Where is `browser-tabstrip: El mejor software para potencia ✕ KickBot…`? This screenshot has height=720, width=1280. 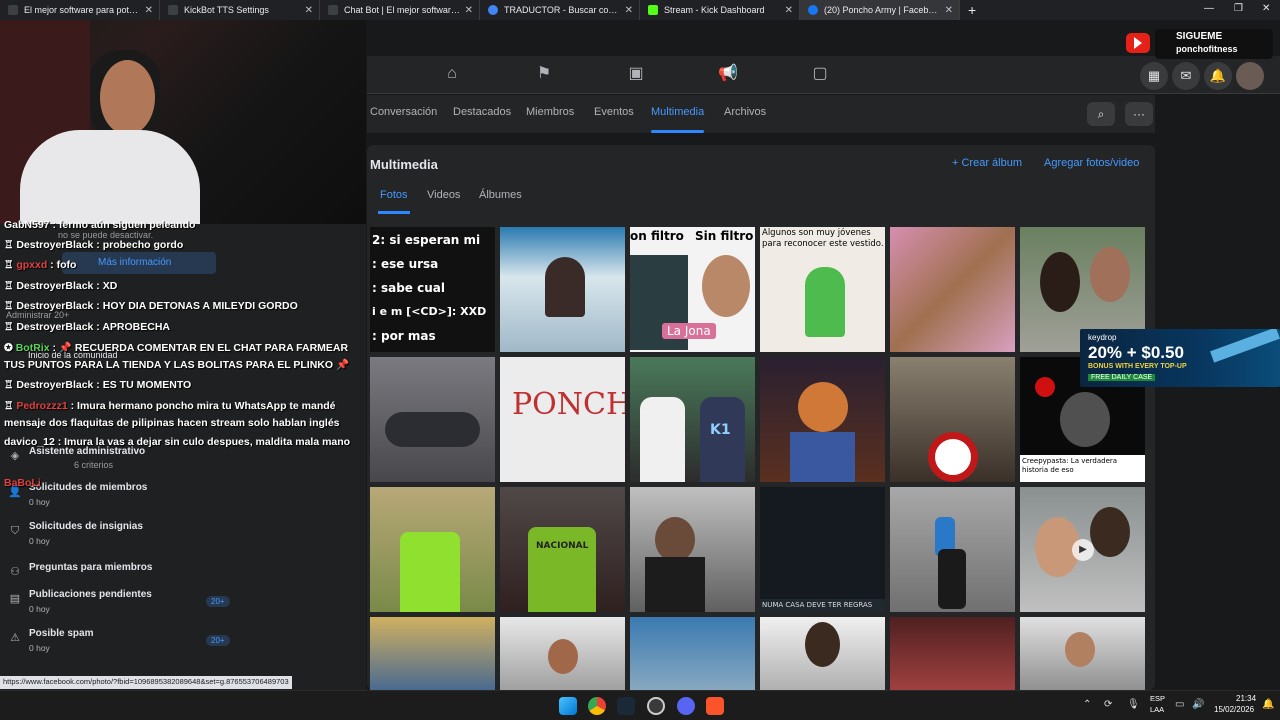 browser-tabstrip: El mejor software para potencia ✕ KickBot… is located at coordinates (640, 10).